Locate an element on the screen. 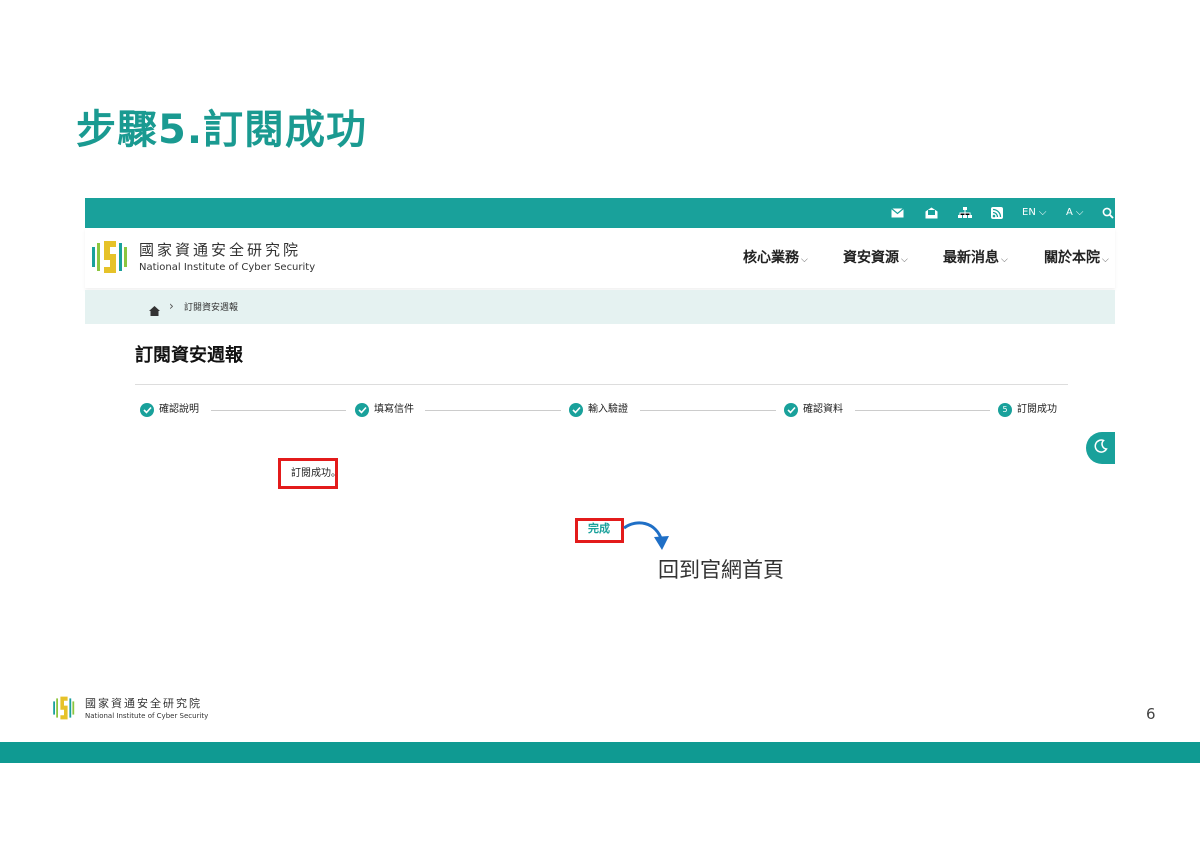 The height and width of the screenshot is (849, 1200). nav-latest-news: 最新消息 ⌵ is located at coordinates (975, 259).